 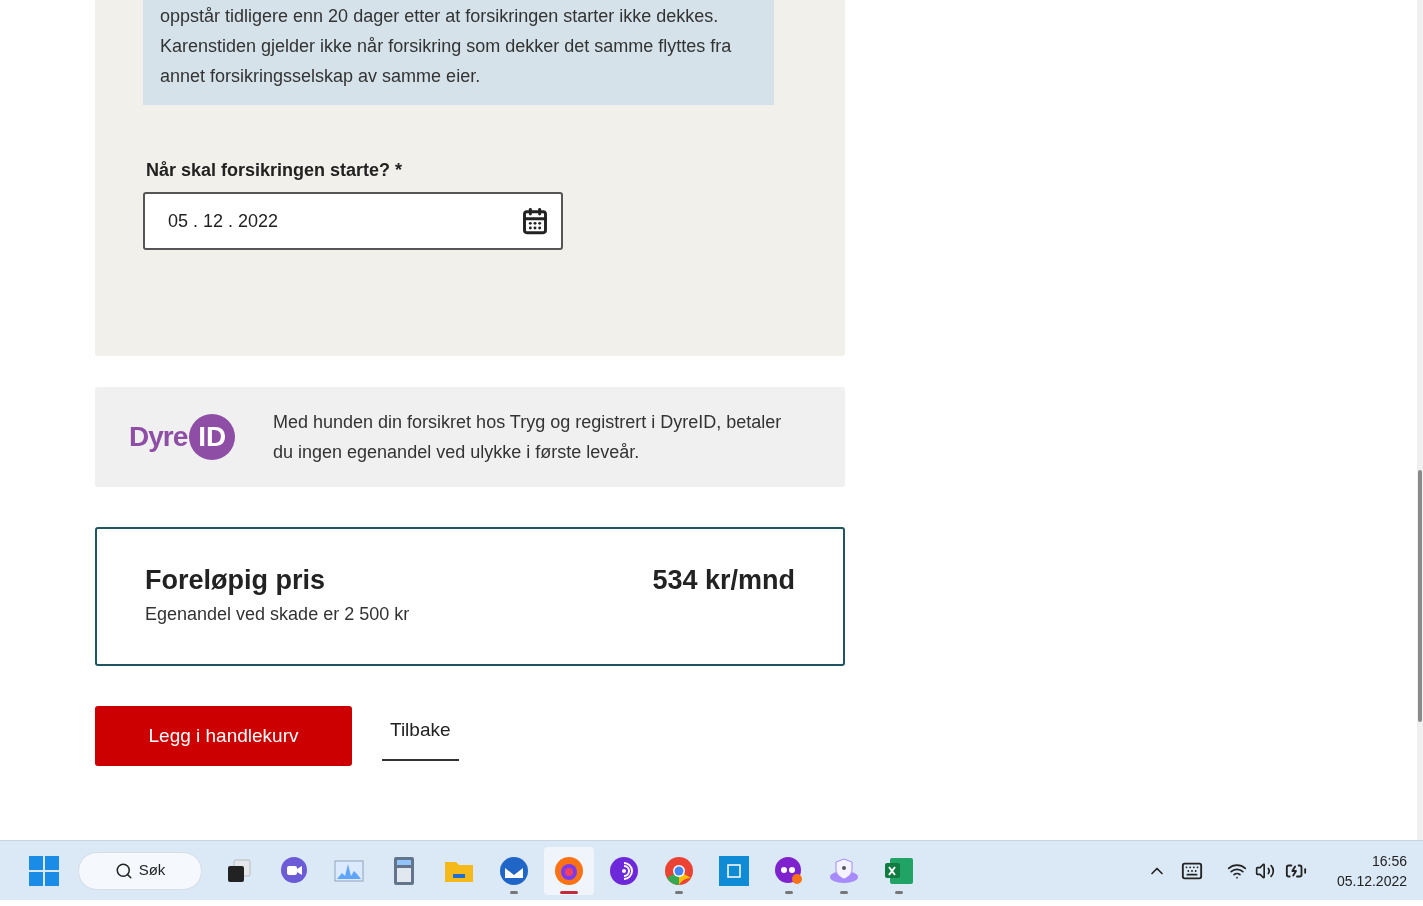 What do you see at coordinates (624, 870) in the screenshot?
I see `broadcast-icon` at bounding box center [624, 870].